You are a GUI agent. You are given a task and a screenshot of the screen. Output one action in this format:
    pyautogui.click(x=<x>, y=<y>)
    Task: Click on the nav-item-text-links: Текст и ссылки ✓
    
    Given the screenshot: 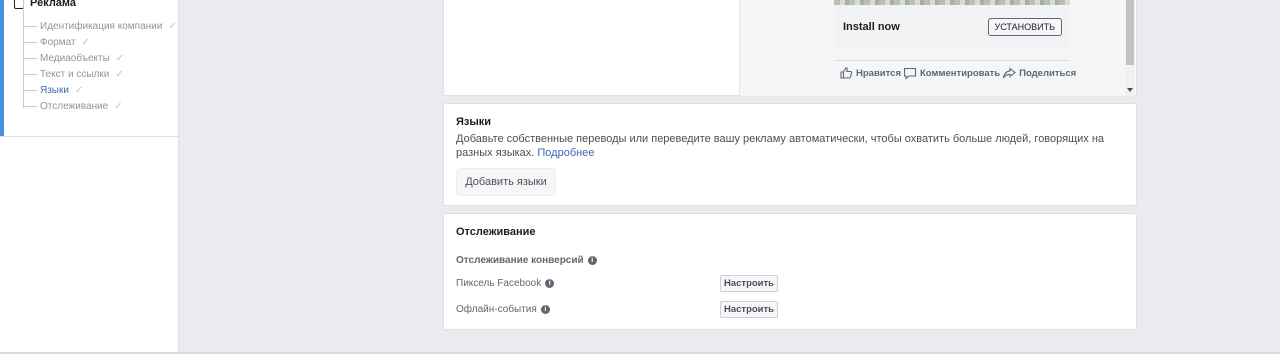 What is the action you would take?
    pyautogui.click(x=73, y=74)
    